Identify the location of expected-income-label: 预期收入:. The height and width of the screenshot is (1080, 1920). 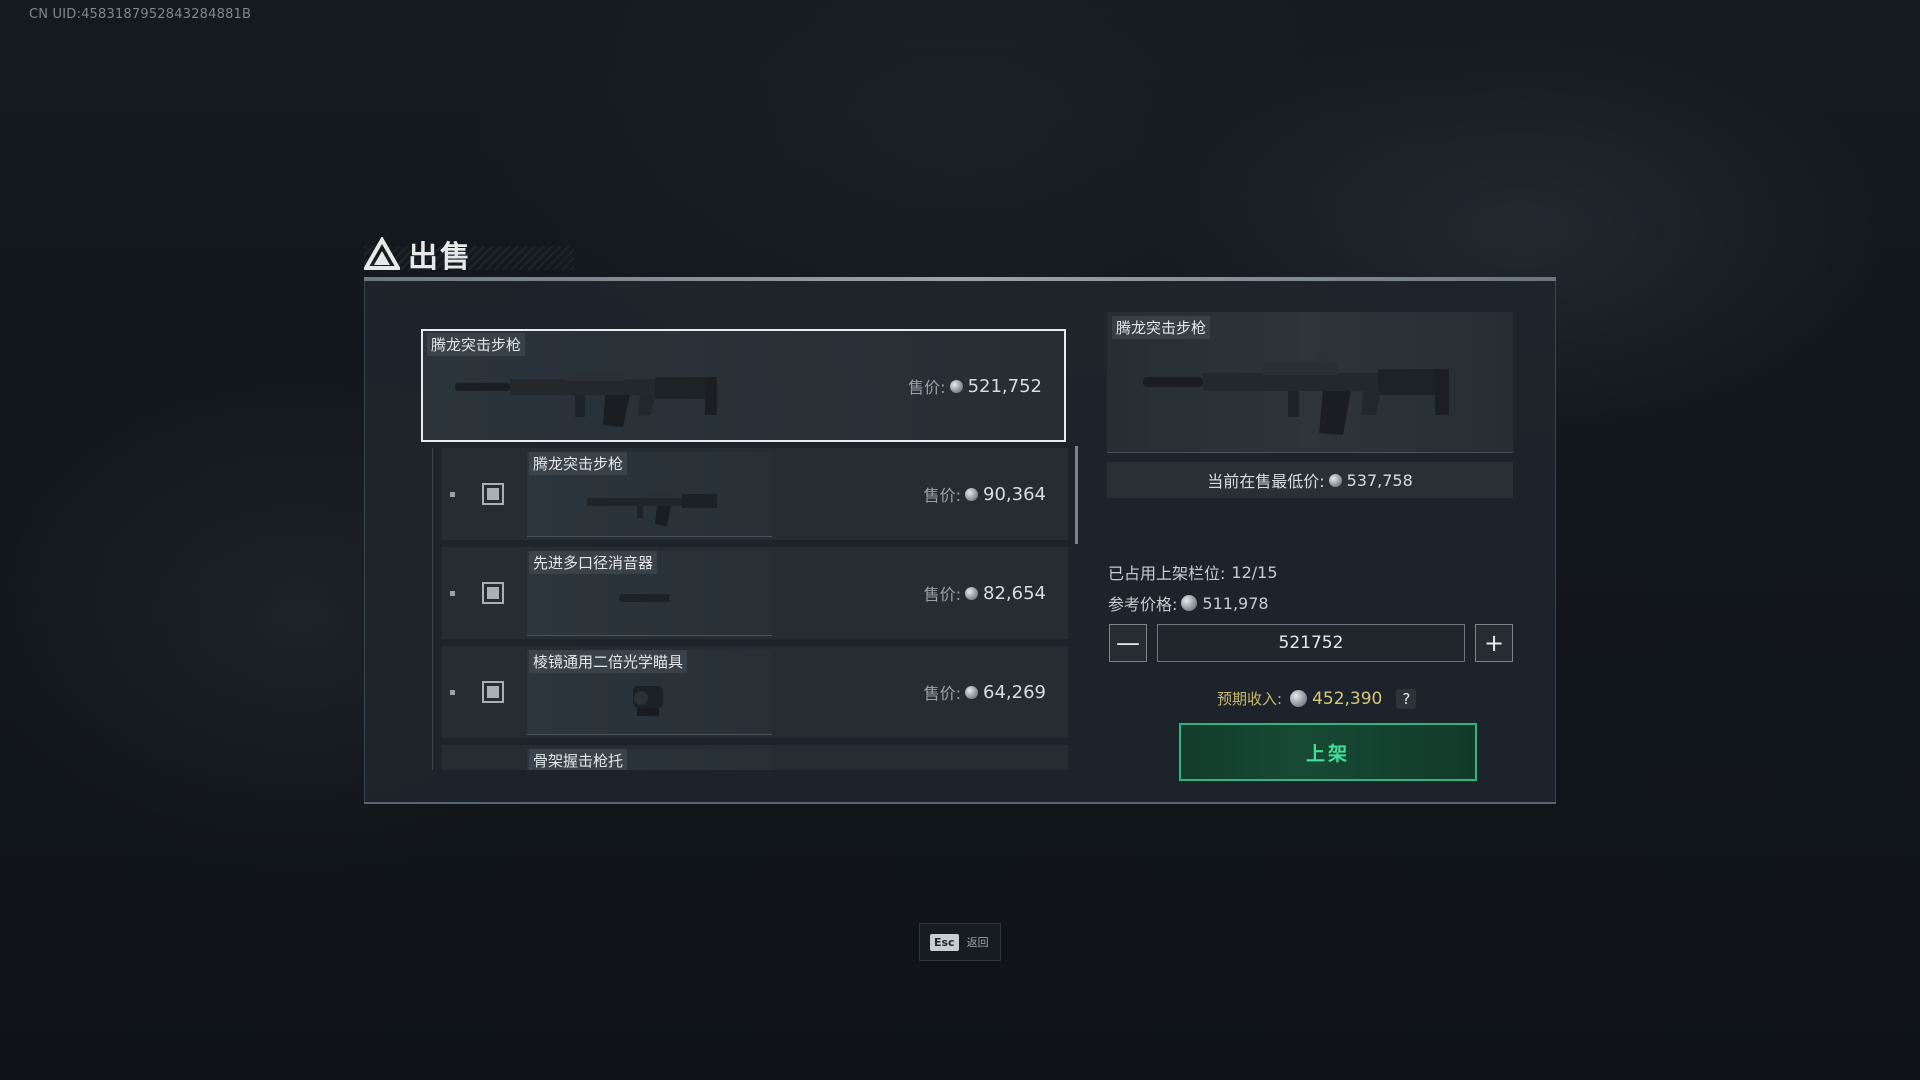
(1250, 699).